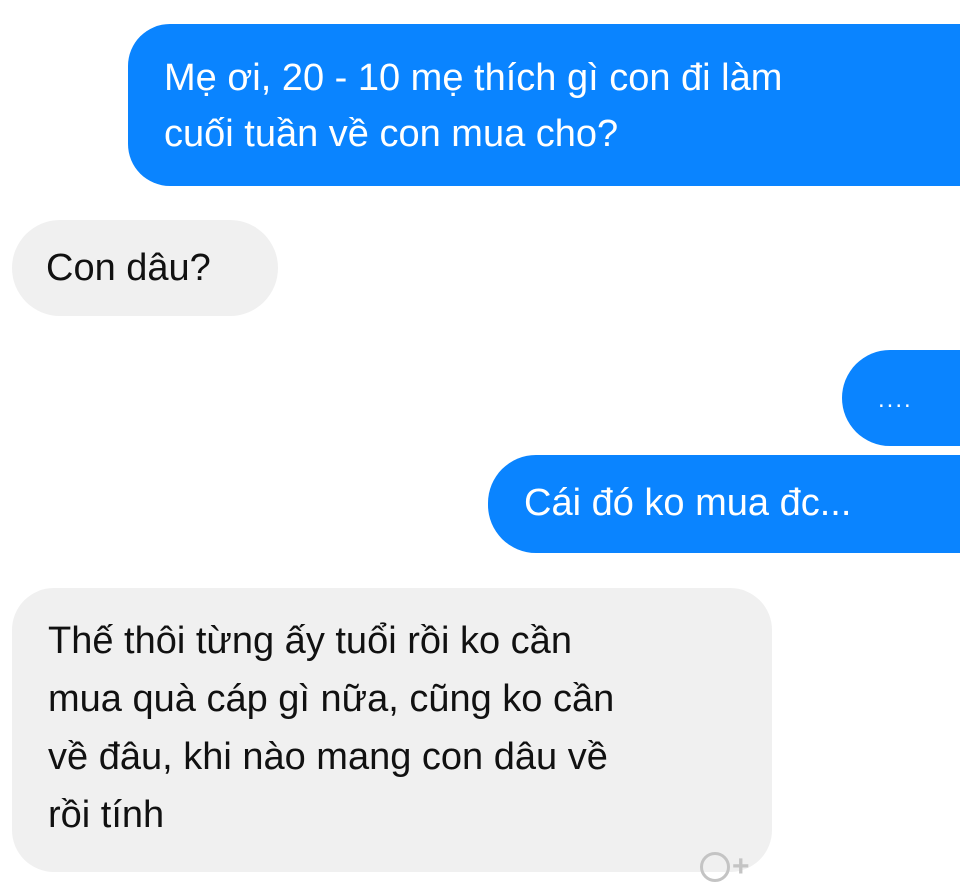  I want to click on smiley-face-icon, so click(715, 867).